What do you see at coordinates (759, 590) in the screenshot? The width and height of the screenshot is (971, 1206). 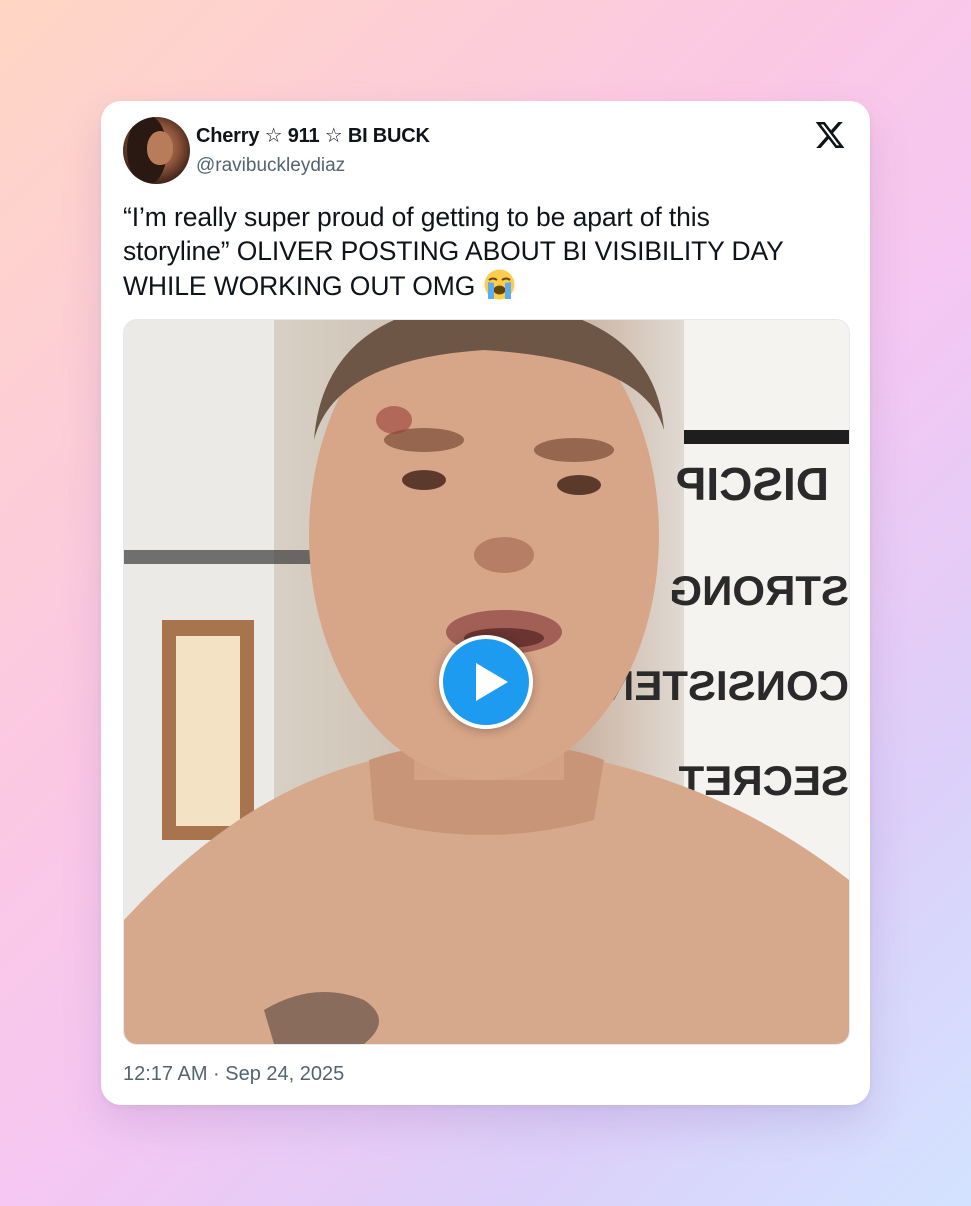 I see `wall-text-2: STRONG` at bounding box center [759, 590].